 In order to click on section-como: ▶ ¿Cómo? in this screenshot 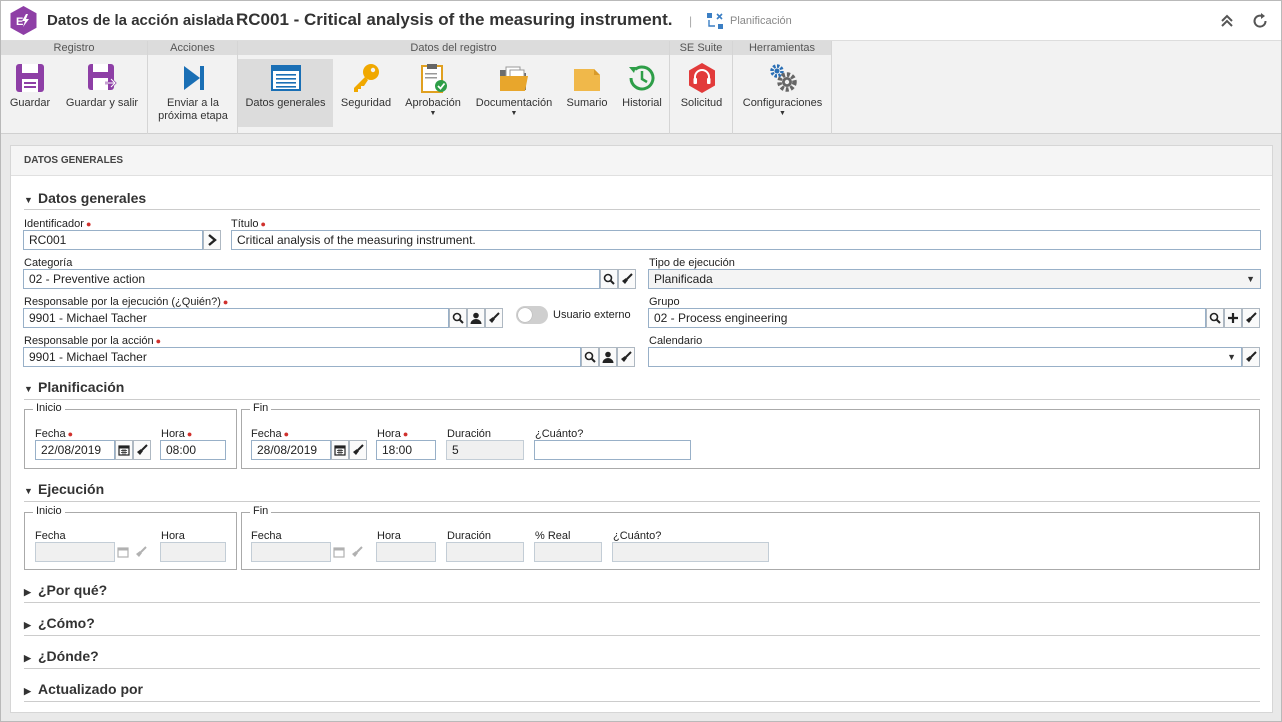, I will do `click(59, 623)`.